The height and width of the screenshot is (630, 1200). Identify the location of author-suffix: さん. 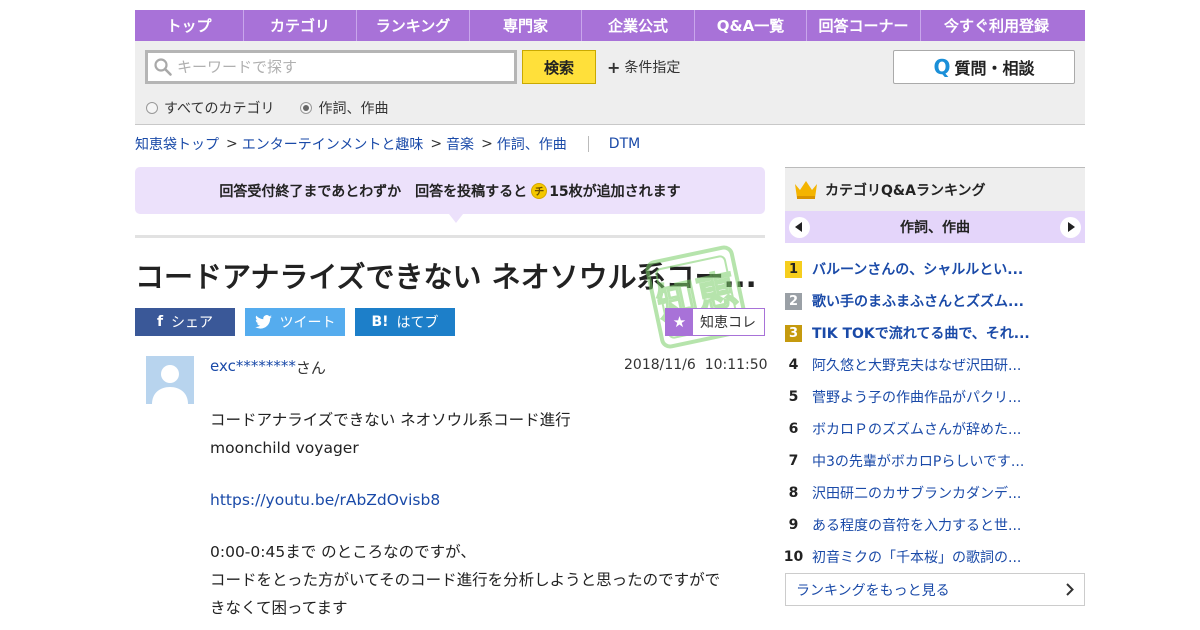
(310, 368).